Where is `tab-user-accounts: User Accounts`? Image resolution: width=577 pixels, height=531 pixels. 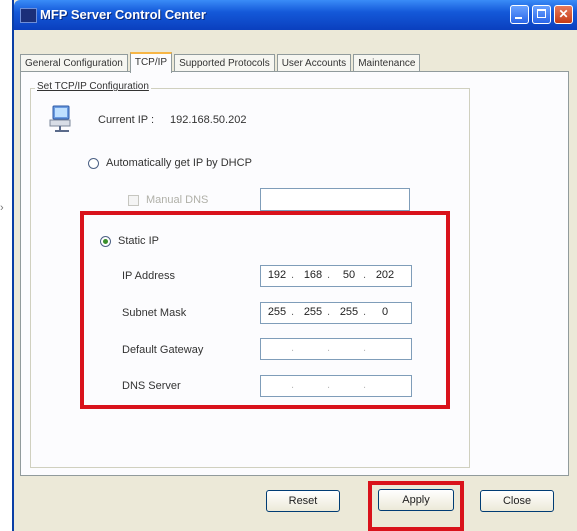 tab-user-accounts: User Accounts is located at coordinates (314, 63).